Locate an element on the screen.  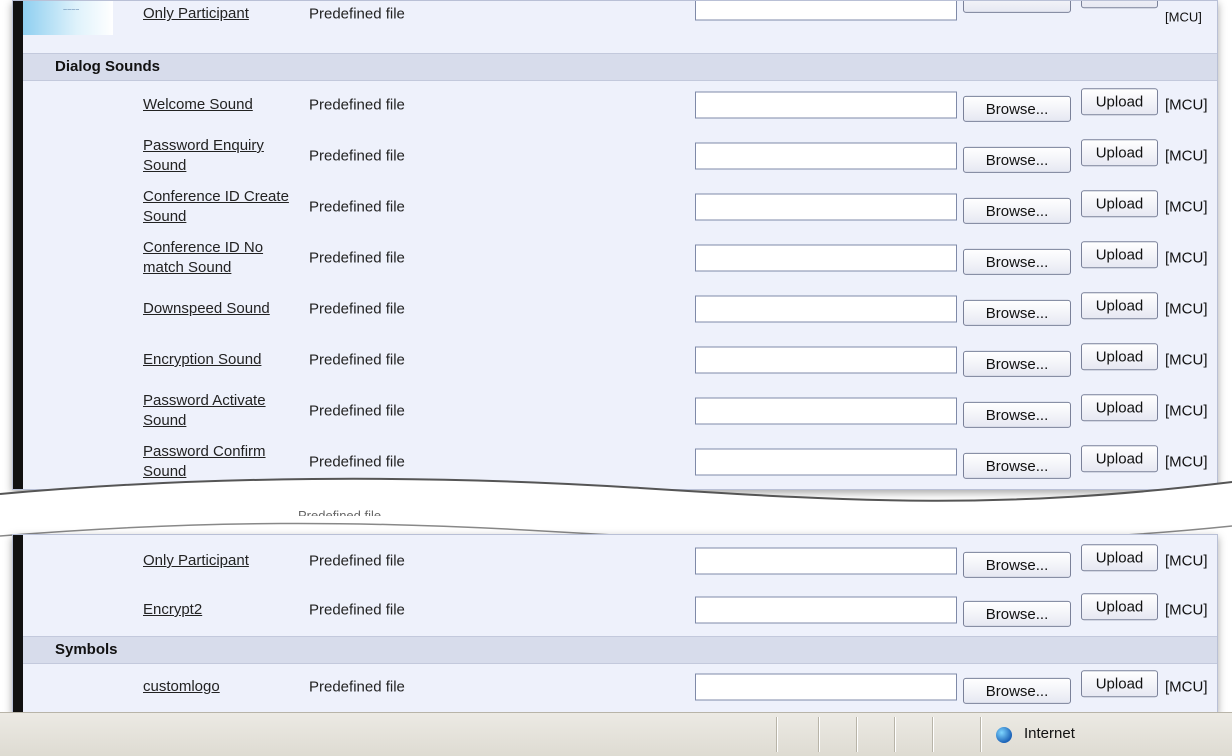
sound-label-link: Password Activate Sound is located at coordinates (223, 411).